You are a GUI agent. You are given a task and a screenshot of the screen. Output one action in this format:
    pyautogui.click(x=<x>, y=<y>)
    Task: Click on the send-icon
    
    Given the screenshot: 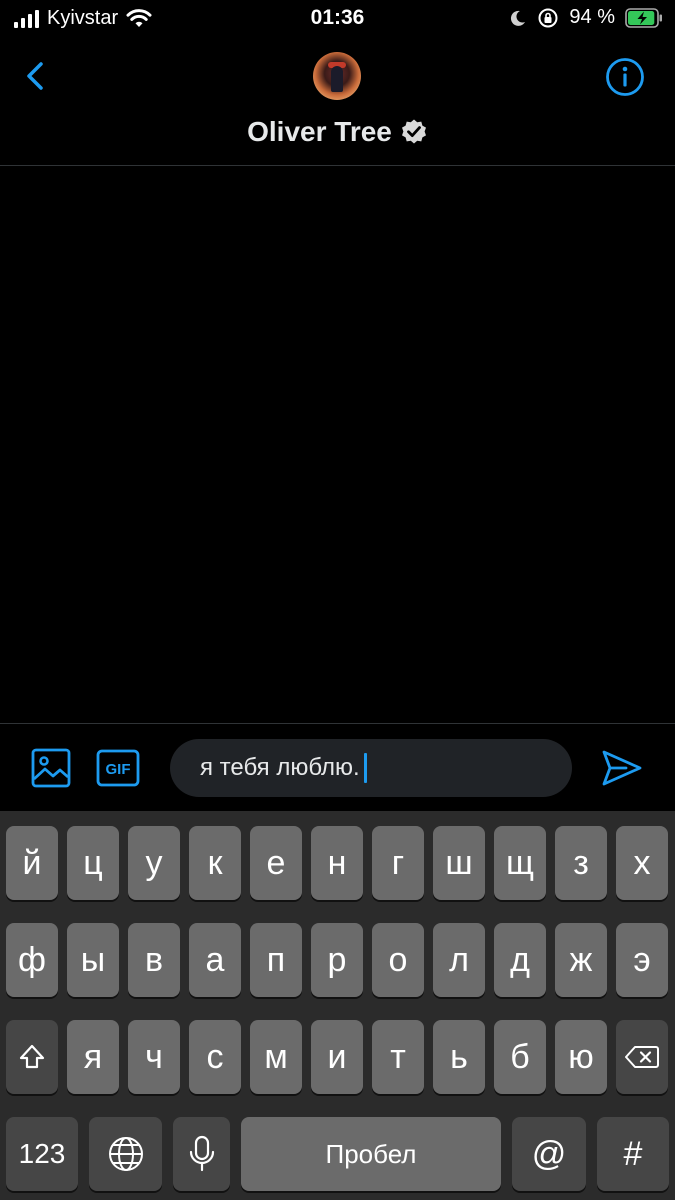 What is the action you would take?
    pyautogui.click(x=622, y=768)
    